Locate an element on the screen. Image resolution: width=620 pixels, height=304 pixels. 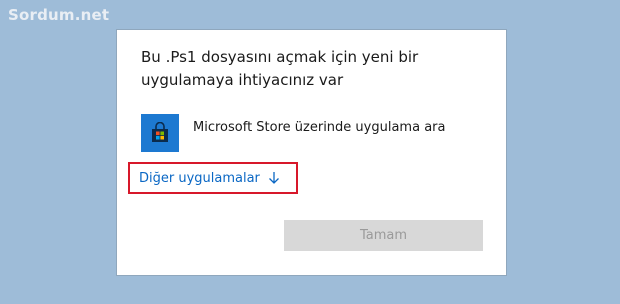
microsoft-store-option-label: Microsoft Store üzerinde uygulama ara is located at coordinates (319, 127).